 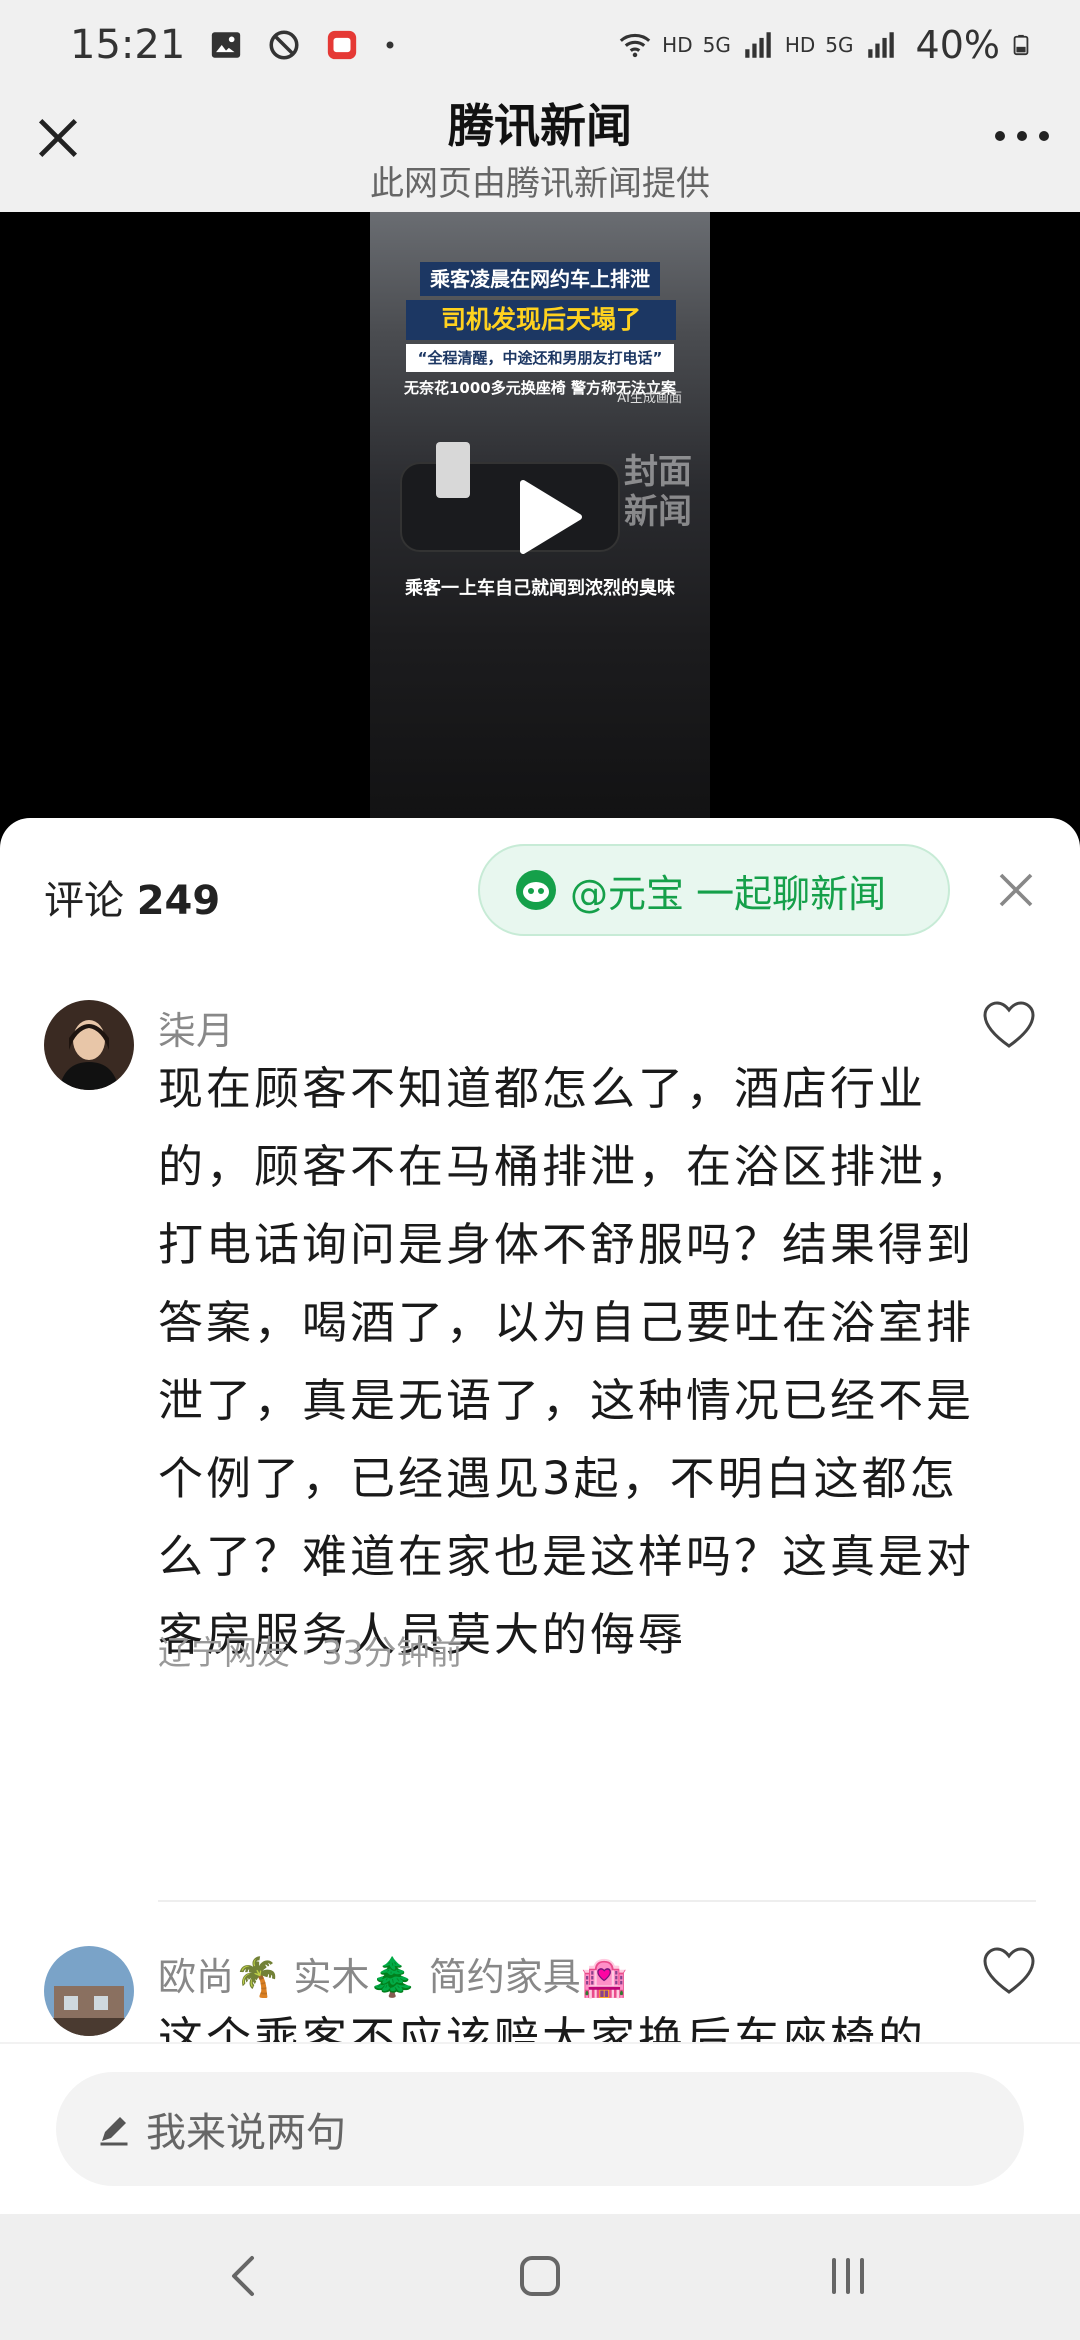 I want to click on video-headline-2: 司机发现后天塌了, so click(x=541, y=320).